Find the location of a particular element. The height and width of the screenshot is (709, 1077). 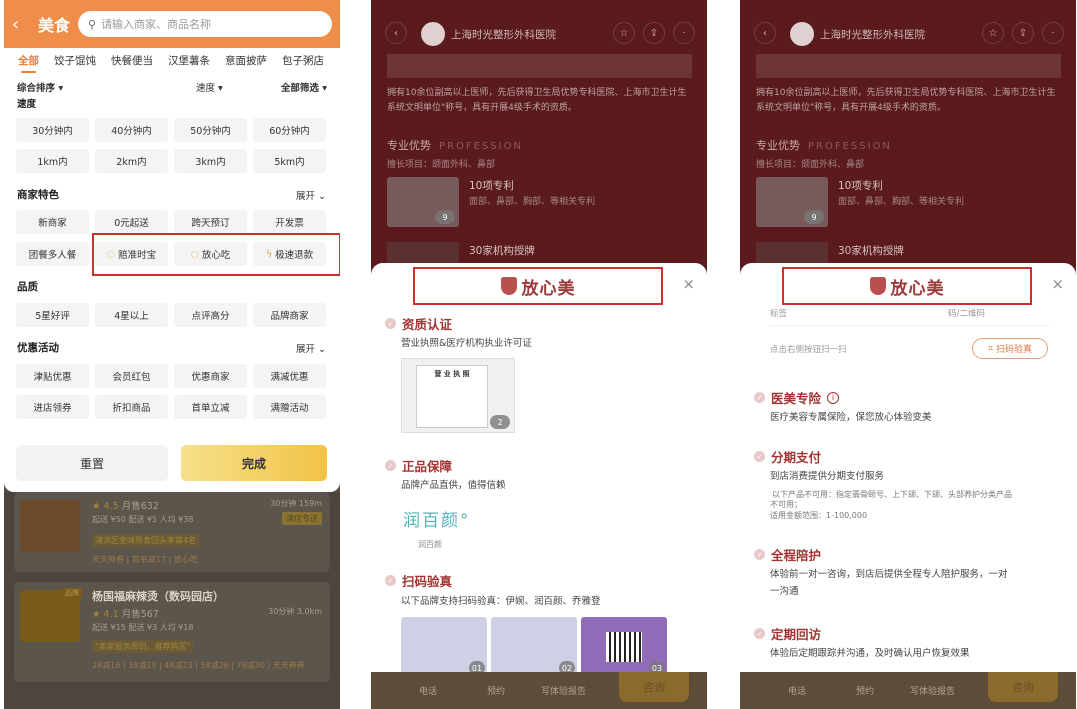

feature-desc: 一沟通 is located at coordinates (784, 591).